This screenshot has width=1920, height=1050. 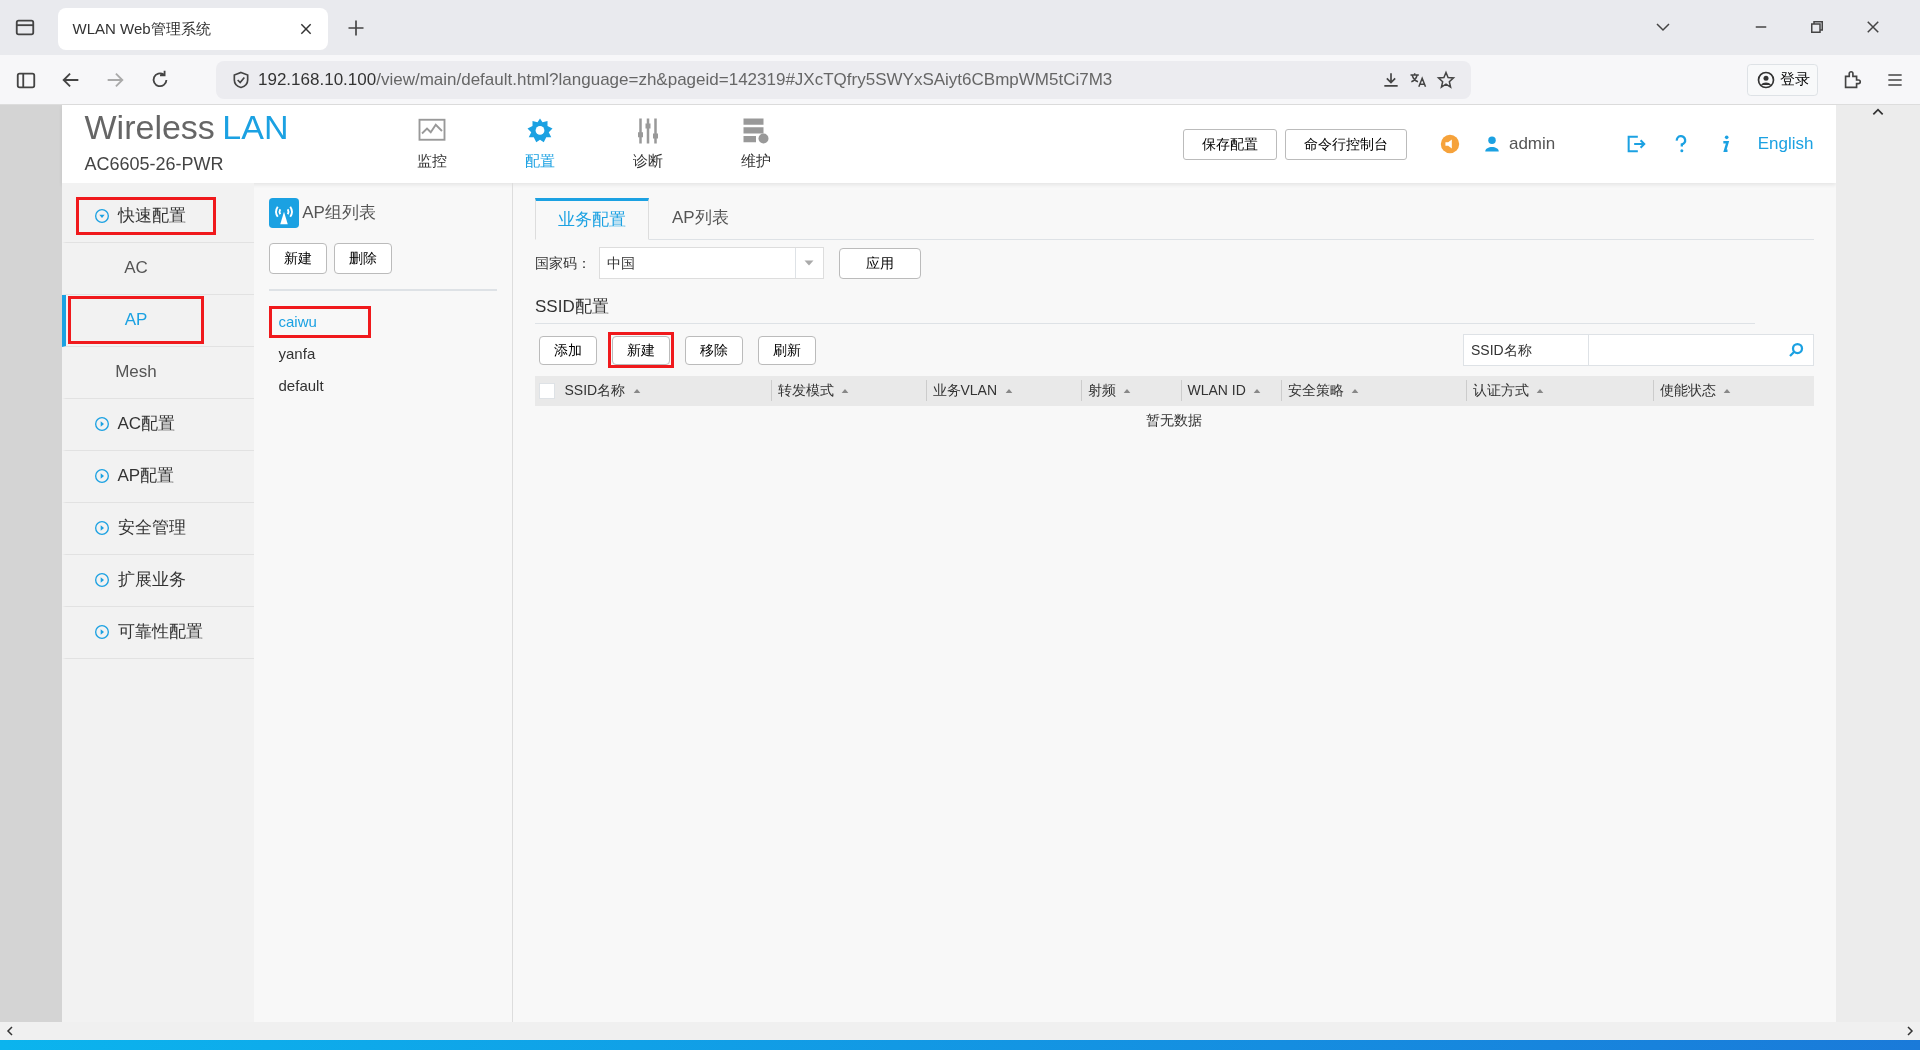 I want to click on empty-message: 暂无数据, so click(x=1174, y=420).